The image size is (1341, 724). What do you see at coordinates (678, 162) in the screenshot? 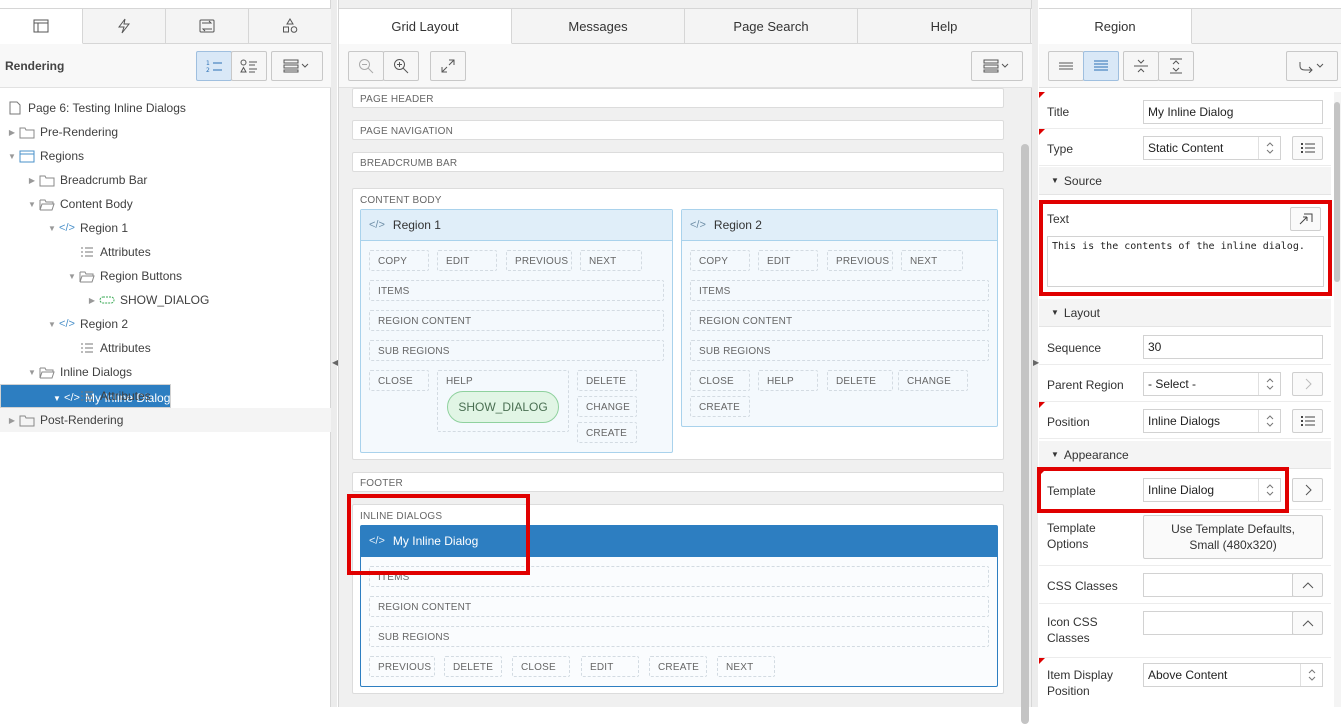
I see `breadcrumb-bar-slot: BREADCRUMB BAR` at bounding box center [678, 162].